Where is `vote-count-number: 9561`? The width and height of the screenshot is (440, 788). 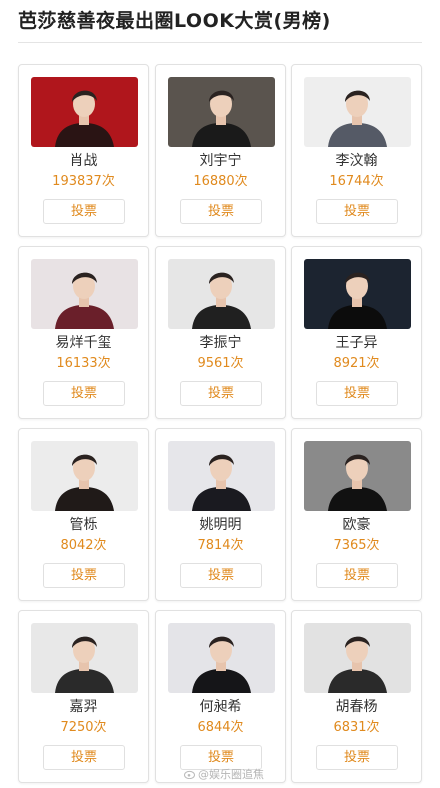 vote-count-number: 9561 is located at coordinates (214, 363).